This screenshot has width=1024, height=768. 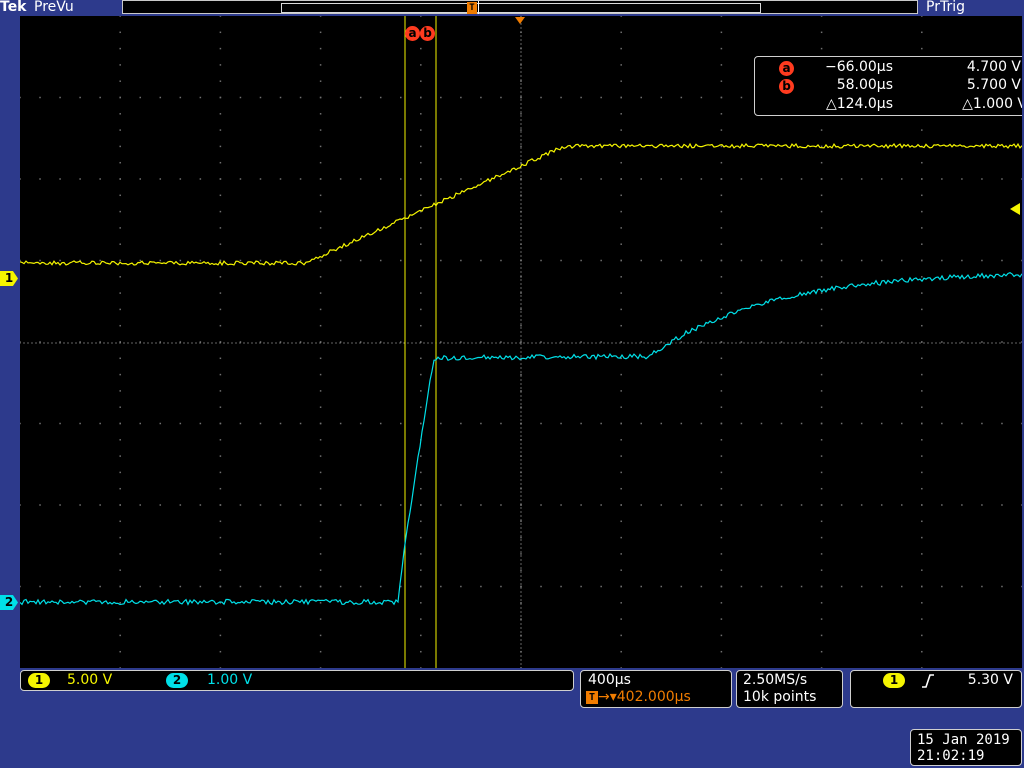 I want to click on trigger-position-marker, so click(x=520, y=20).